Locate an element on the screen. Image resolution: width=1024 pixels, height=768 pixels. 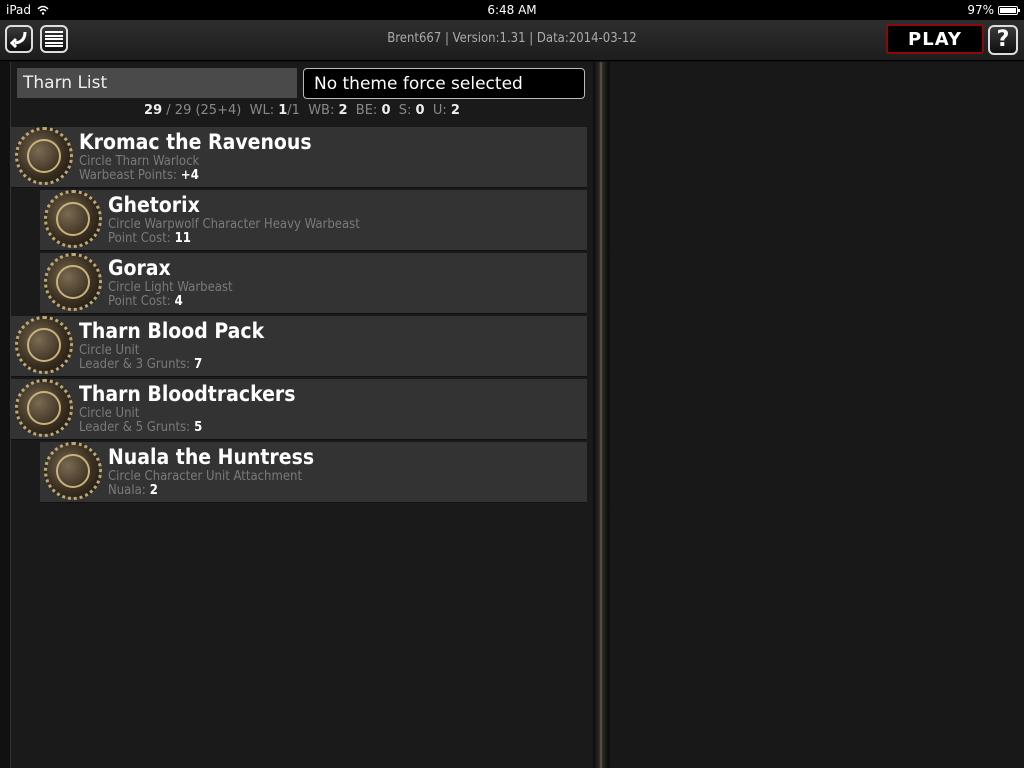
entry-meta: Nuala: 2 is located at coordinates (133, 490).